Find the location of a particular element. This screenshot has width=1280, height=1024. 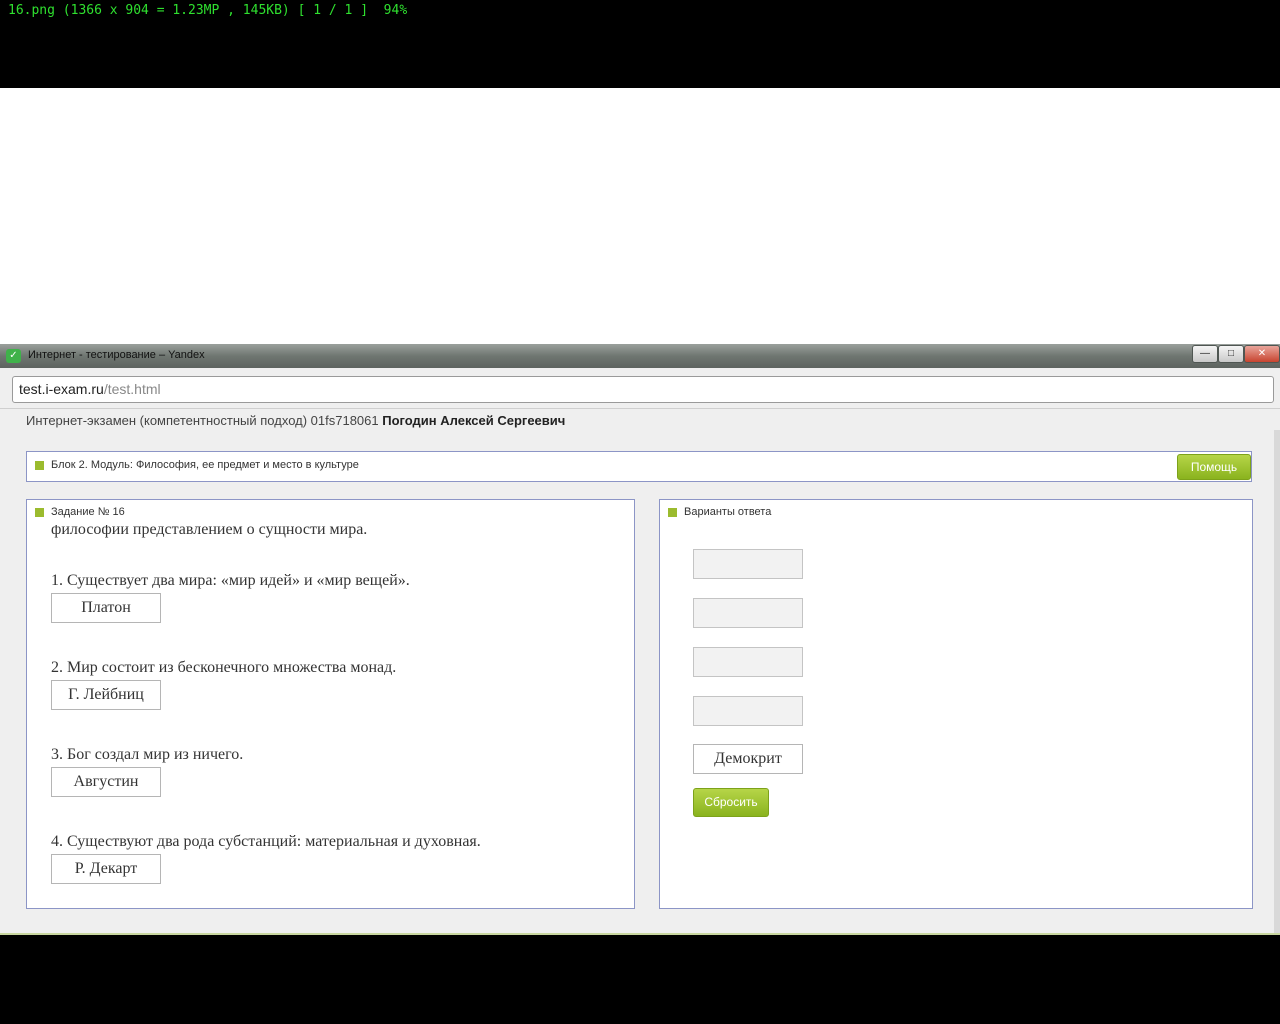

page-scrollbar is located at coordinates (1277, 682).